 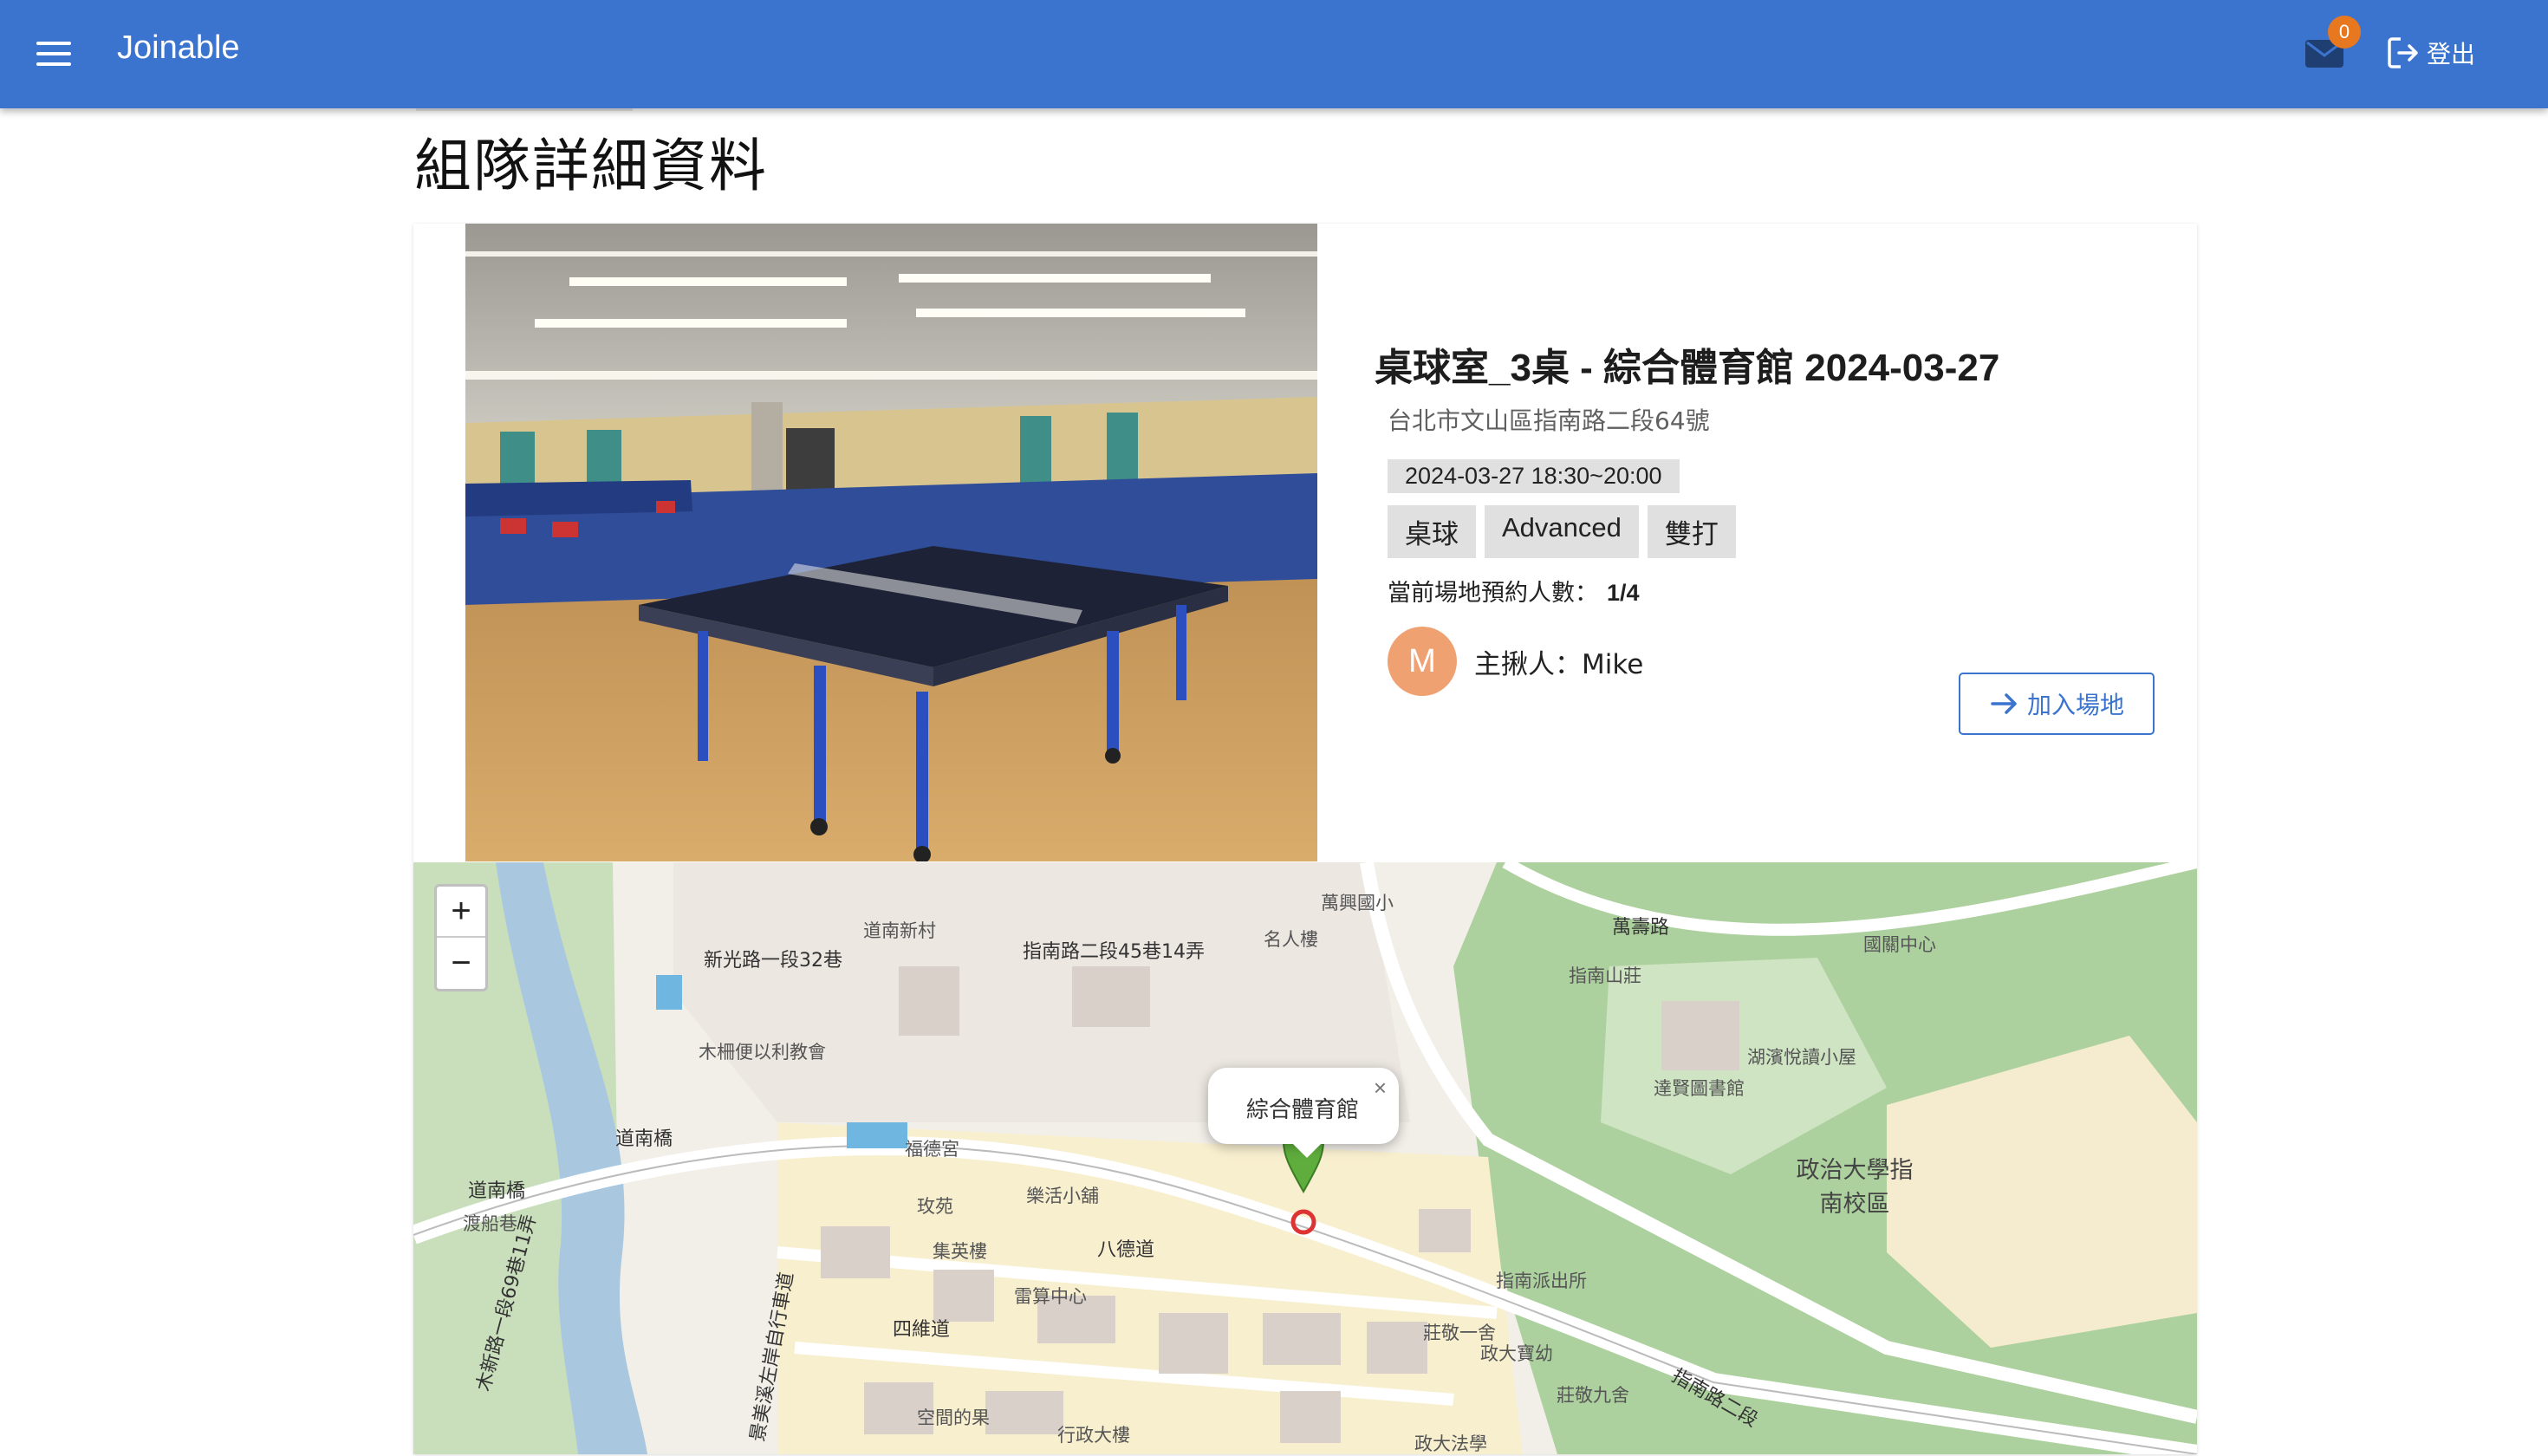 I want to click on venue-photo, so click(x=891, y=542).